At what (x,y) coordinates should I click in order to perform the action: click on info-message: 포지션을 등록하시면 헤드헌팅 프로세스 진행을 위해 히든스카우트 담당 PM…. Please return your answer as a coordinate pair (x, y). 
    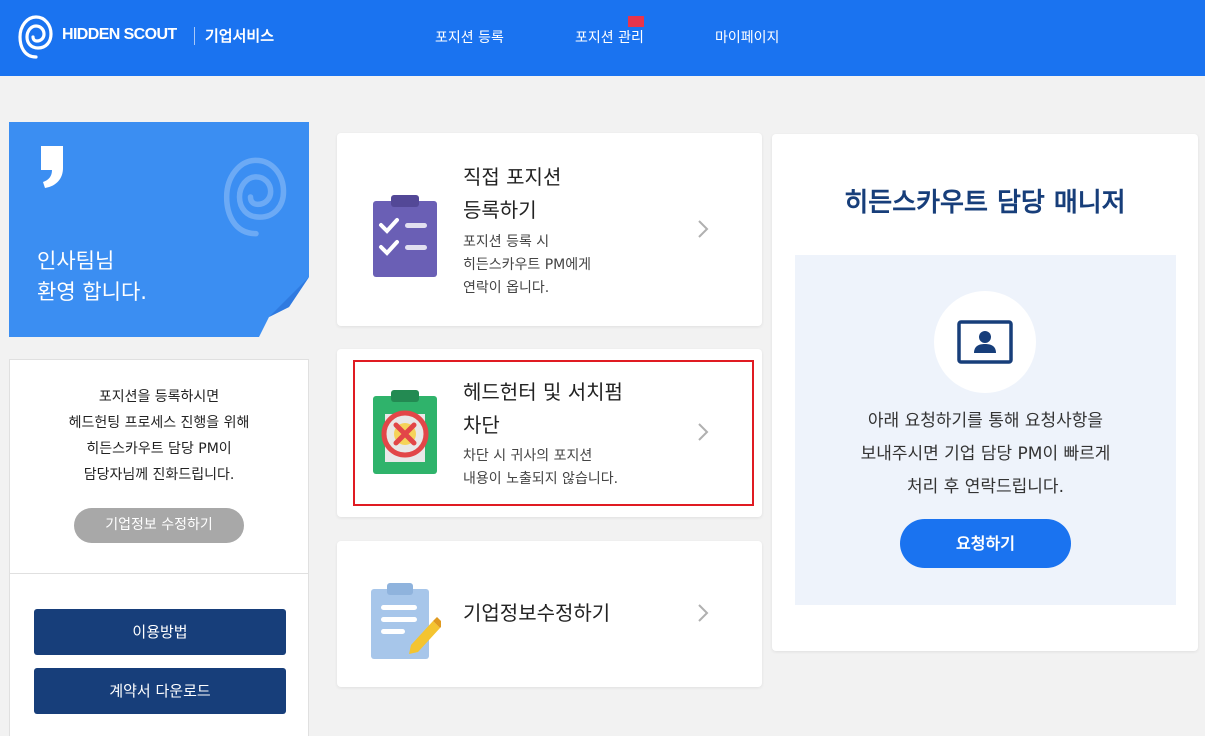
    Looking at the image, I should click on (159, 436).